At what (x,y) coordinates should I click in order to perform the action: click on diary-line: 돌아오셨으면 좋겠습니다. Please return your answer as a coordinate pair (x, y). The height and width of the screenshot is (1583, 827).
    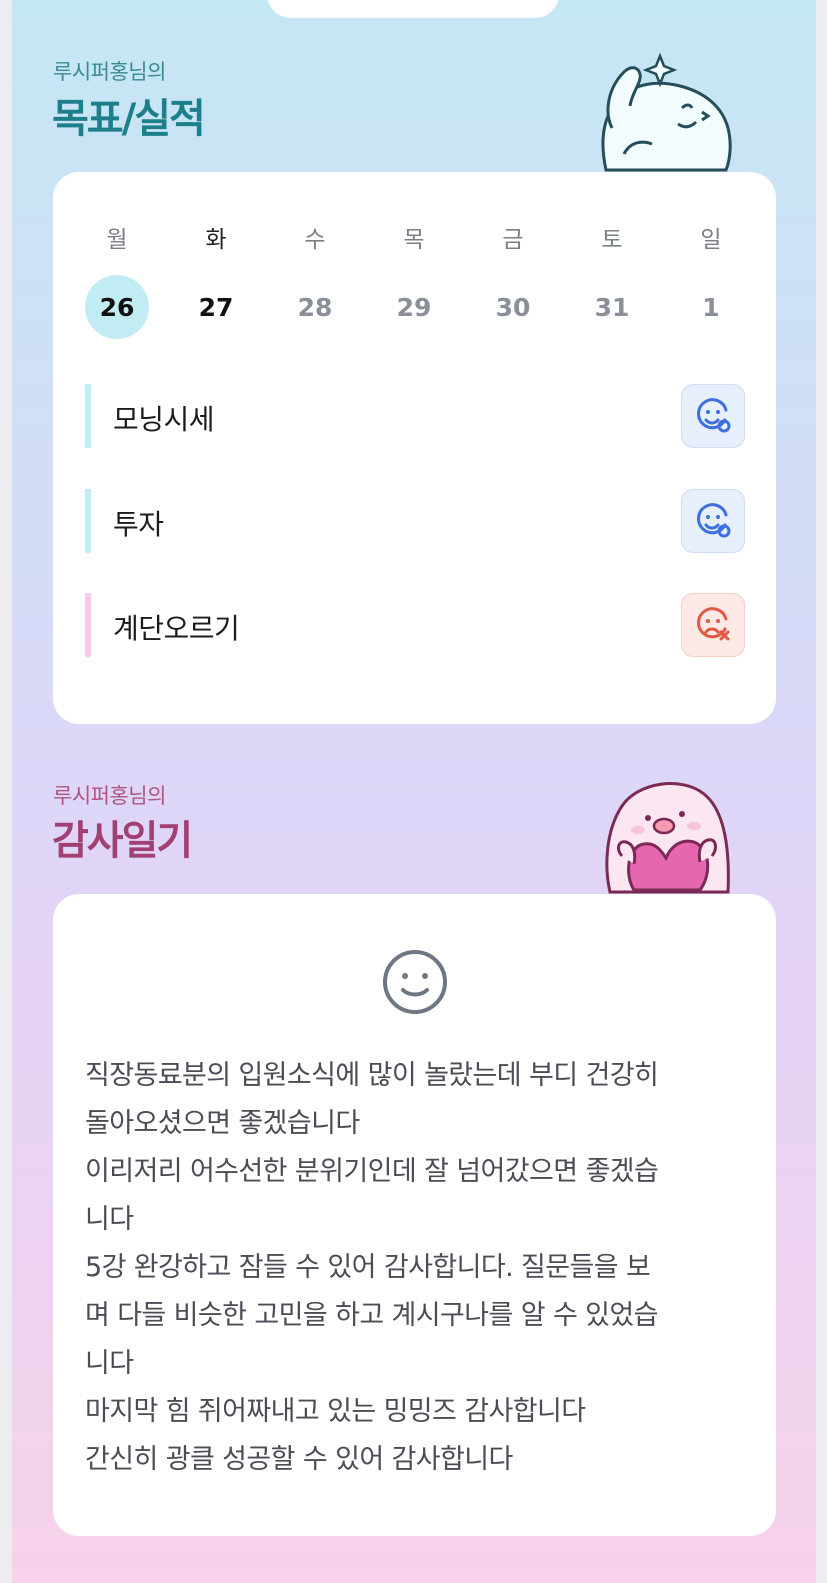
    Looking at the image, I should click on (222, 1123).